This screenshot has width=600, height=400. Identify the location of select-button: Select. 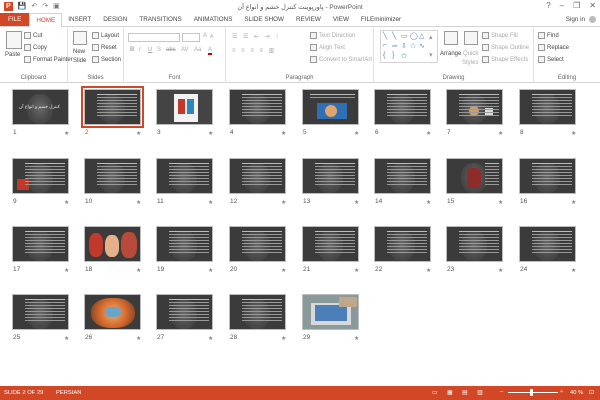
(551, 59).